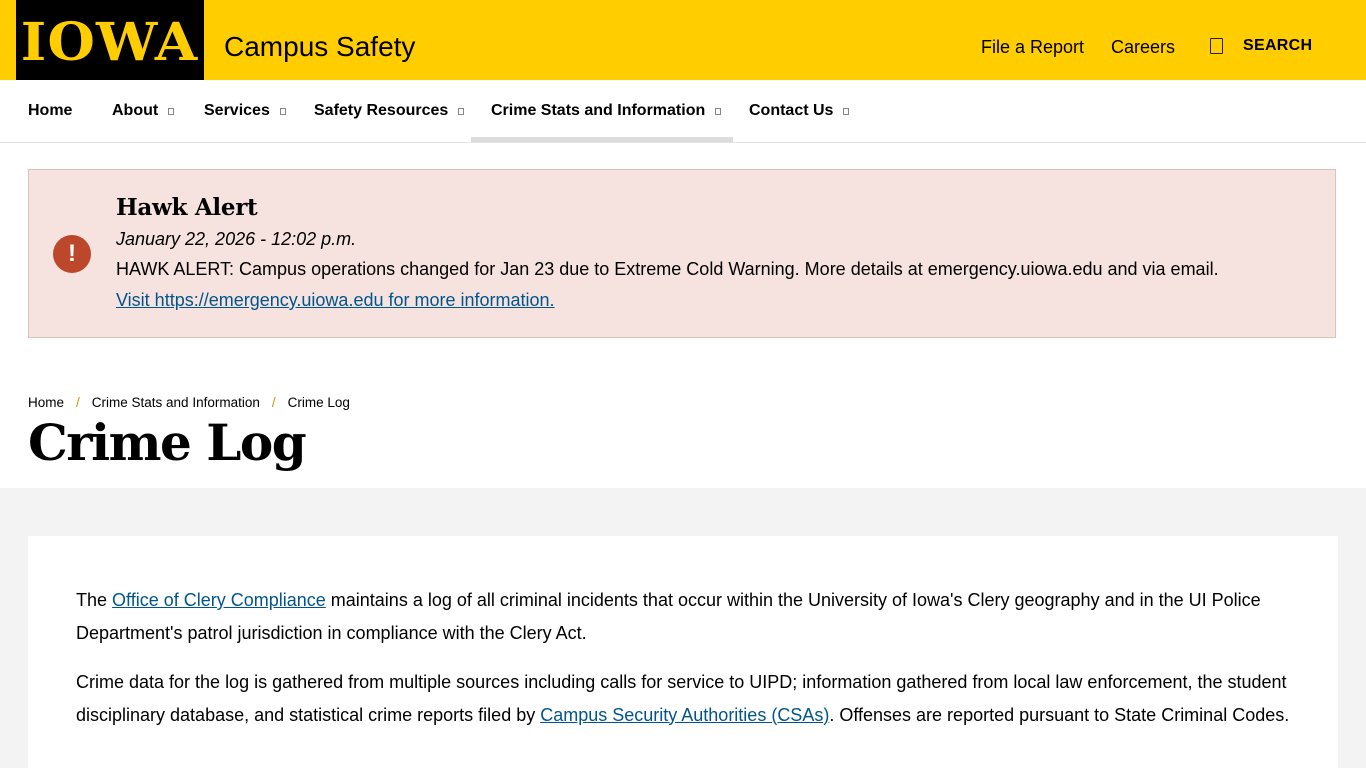  What do you see at coordinates (684, 715) in the screenshot?
I see `csa-link: Campus Security Authorities (CSAs)` at bounding box center [684, 715].